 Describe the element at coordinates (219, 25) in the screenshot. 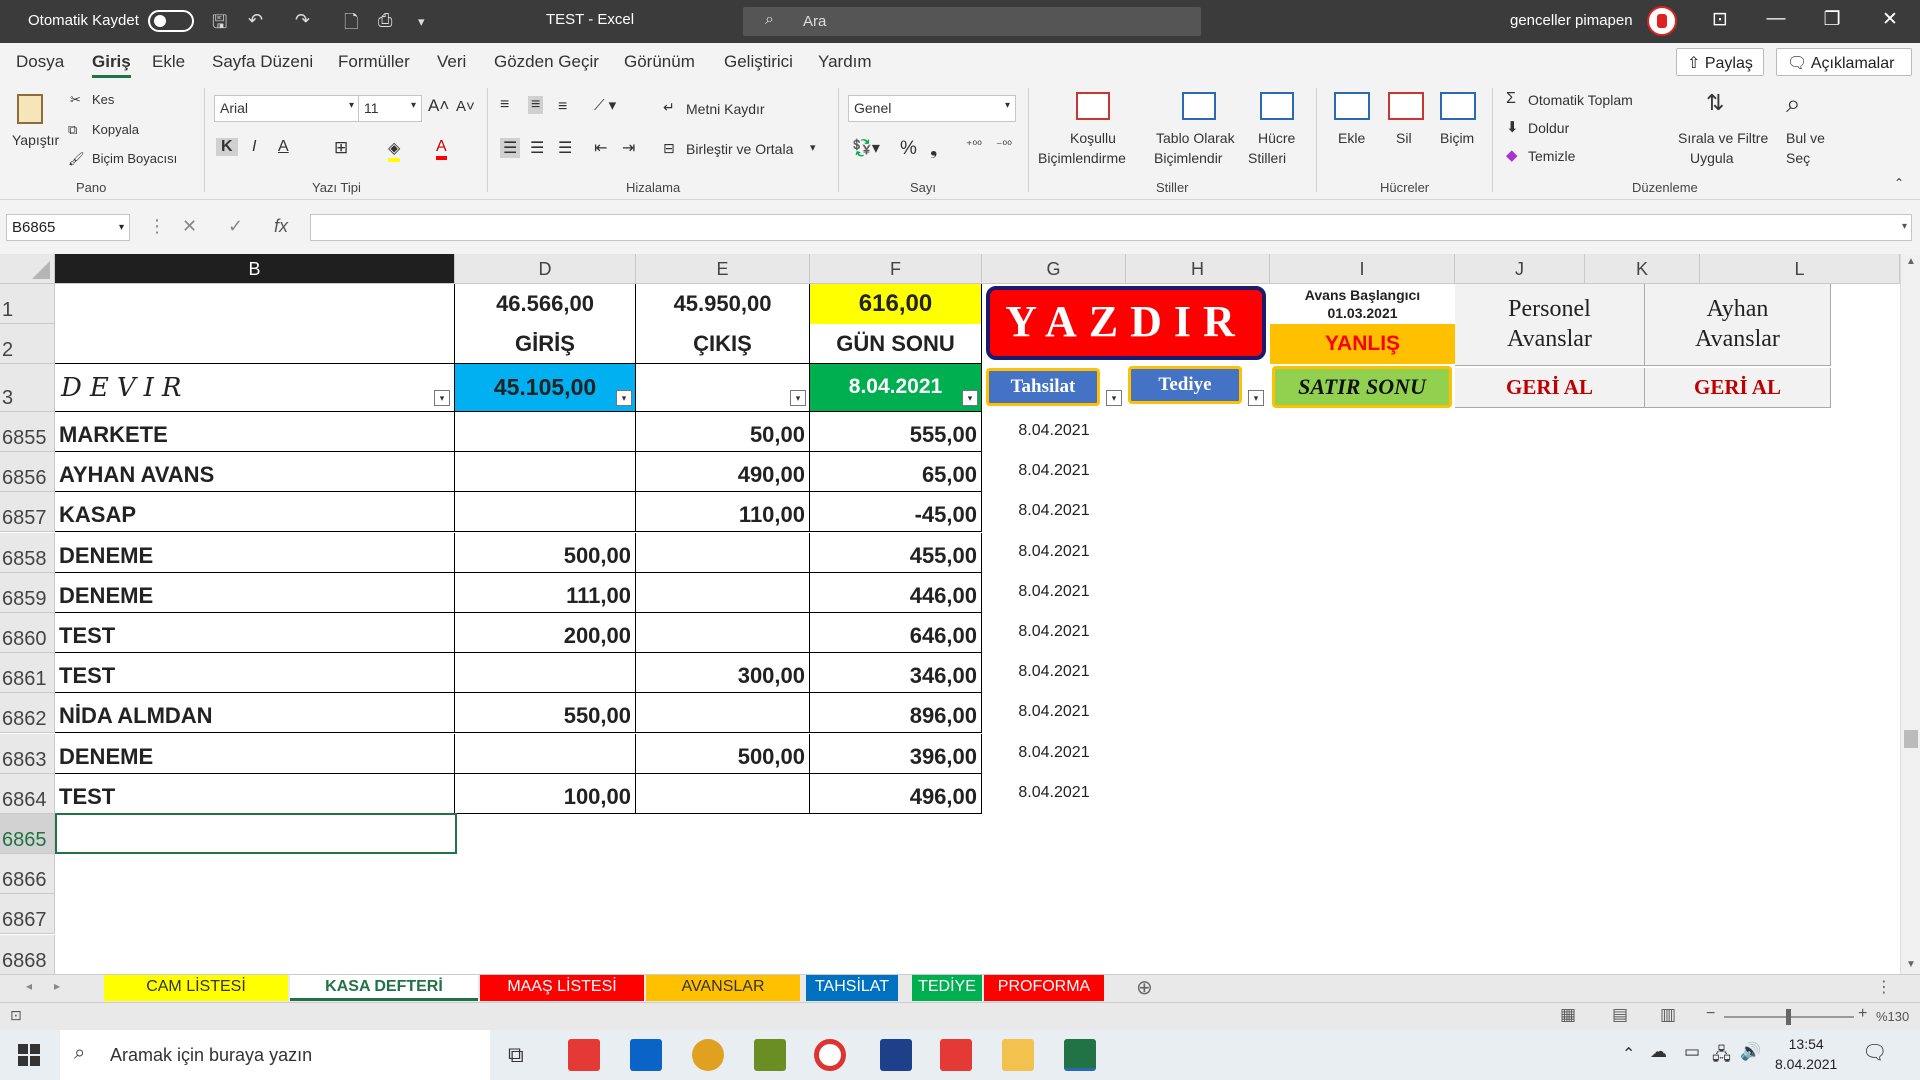

I see `save-icon: 🖫` at that location.